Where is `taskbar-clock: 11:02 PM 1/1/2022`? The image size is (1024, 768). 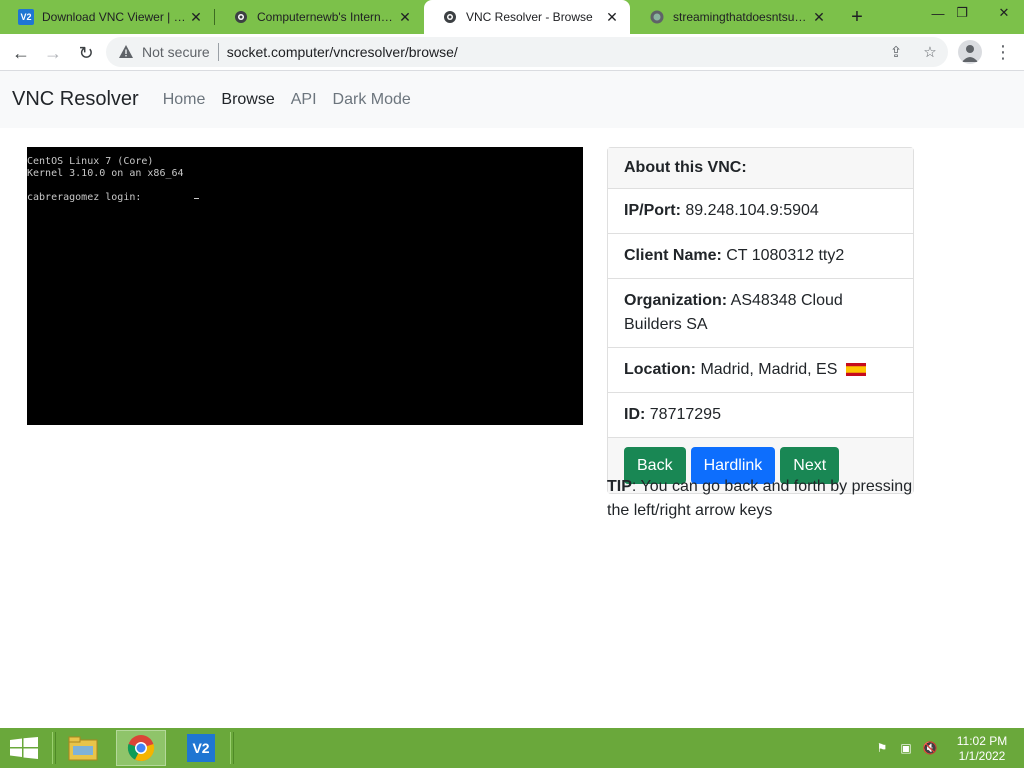 taskbar-clock: 11:02 PM 1/1/2022 is located at coordinates (982, 749).